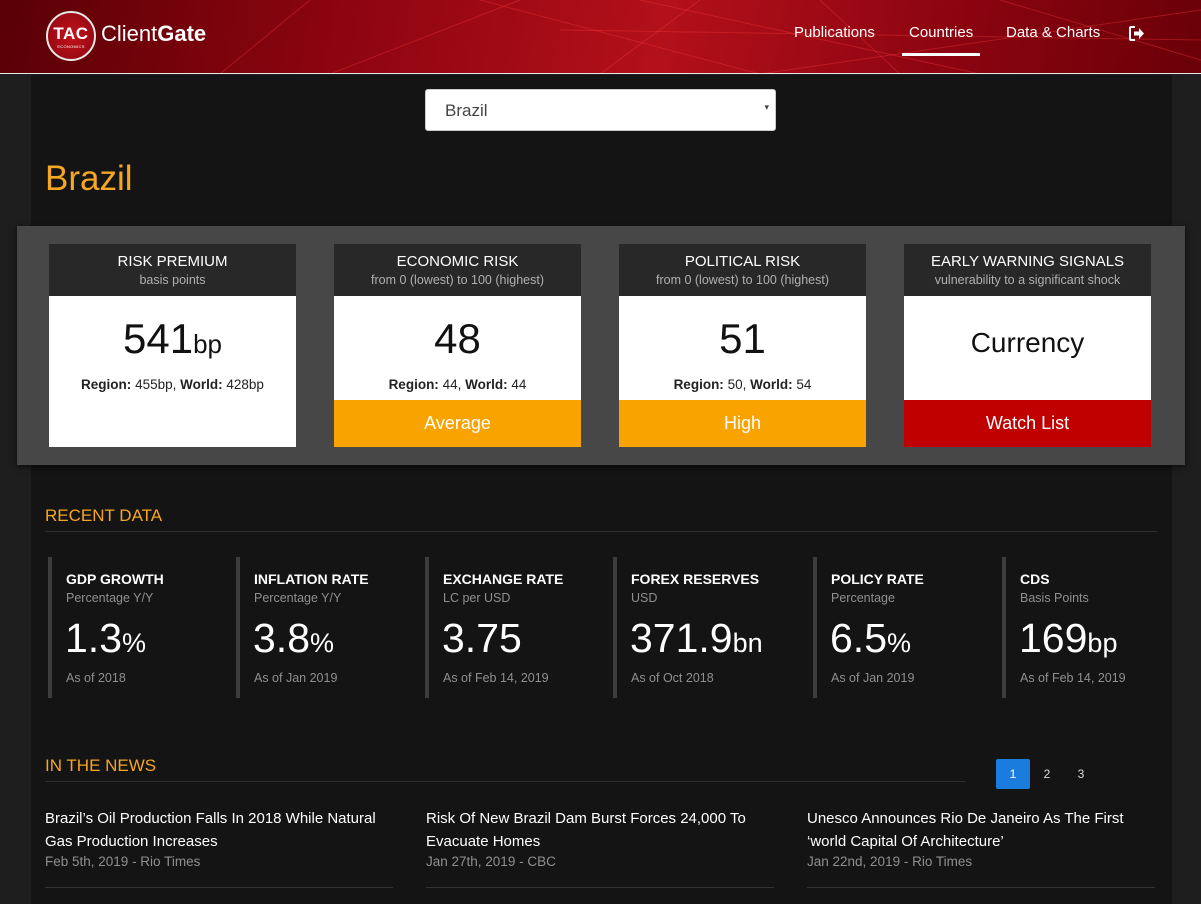 The height and width of the screenshot is (904, 1201). I want to click on brand-light: Client, so click(129, 33).